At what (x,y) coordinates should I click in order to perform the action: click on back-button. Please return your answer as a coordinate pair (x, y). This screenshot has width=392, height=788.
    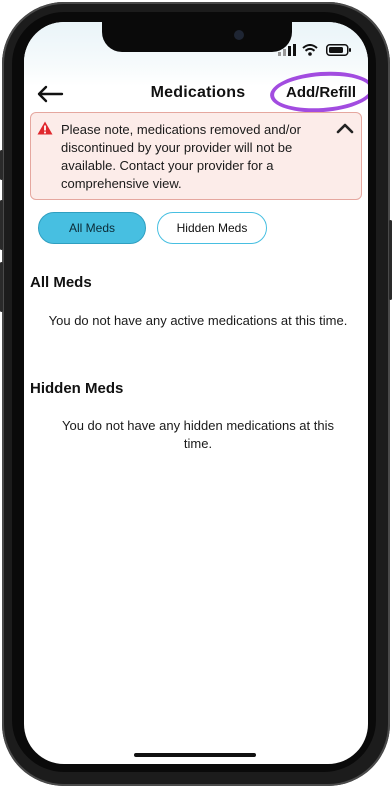
    Looking at the image, I should click on (50, 94).